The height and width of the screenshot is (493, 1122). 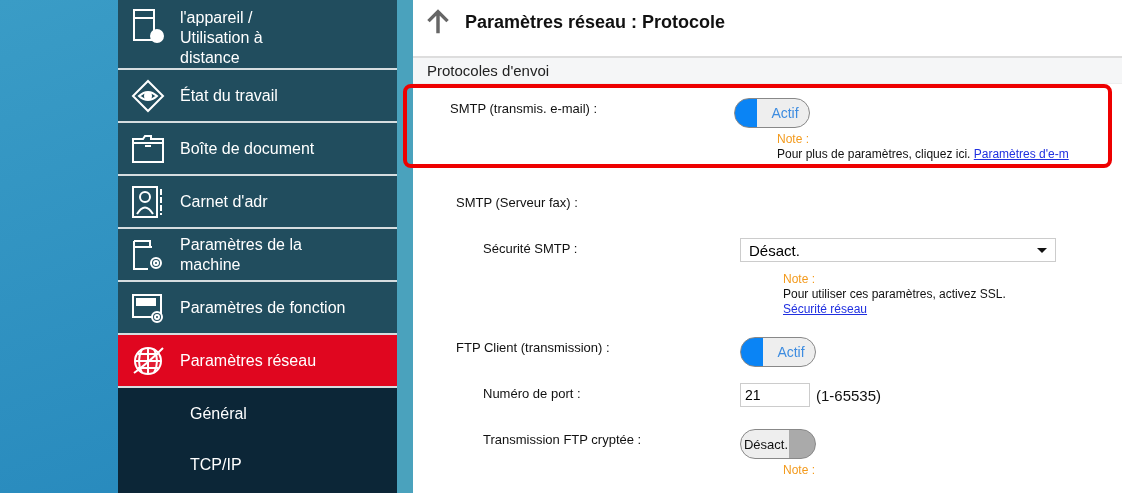 I want to click on setting-label: FTP Client (transmission) :, so click(x=533, y=347).